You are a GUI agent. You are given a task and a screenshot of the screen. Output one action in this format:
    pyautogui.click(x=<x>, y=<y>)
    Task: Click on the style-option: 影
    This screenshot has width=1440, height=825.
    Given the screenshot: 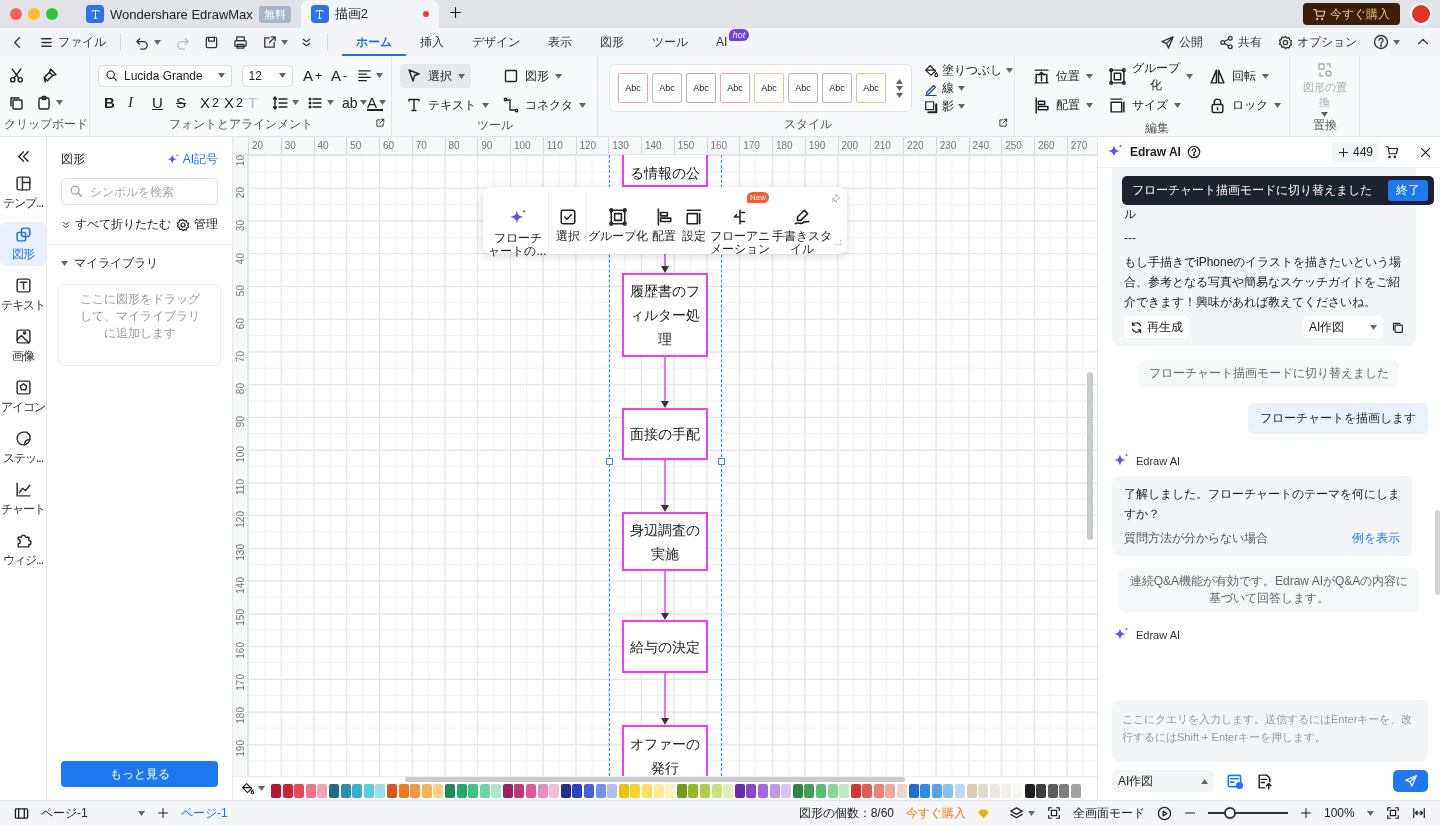 What is the action you would take?
    pyautogui.click(x=968, y=106)
    